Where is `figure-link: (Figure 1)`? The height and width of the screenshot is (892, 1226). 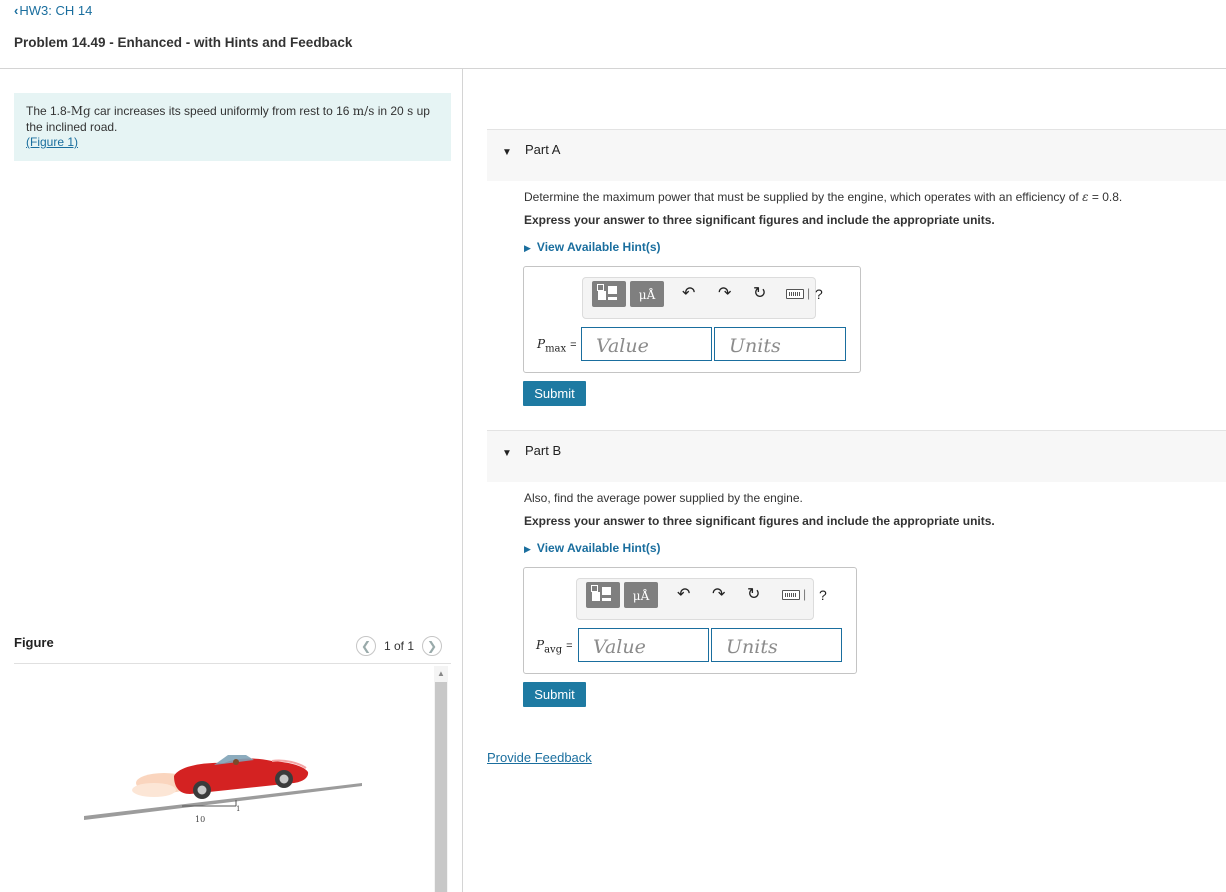 figure-link: (Figure 1) is located at coordinates (52, 142).